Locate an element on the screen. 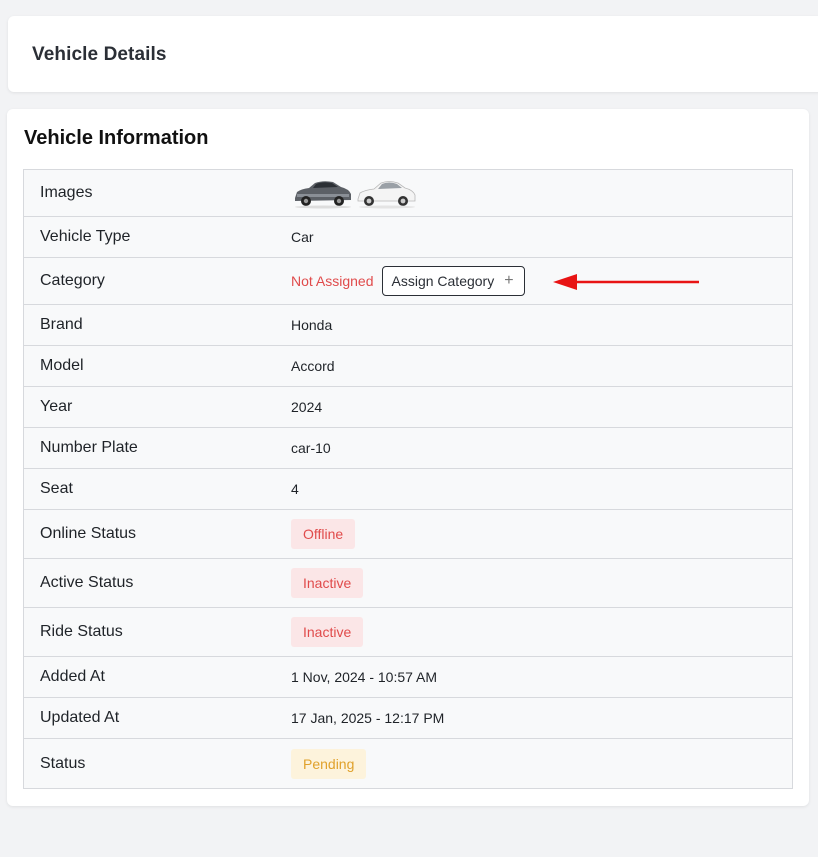  row-value: 4 is located at coordinates (295, 489).